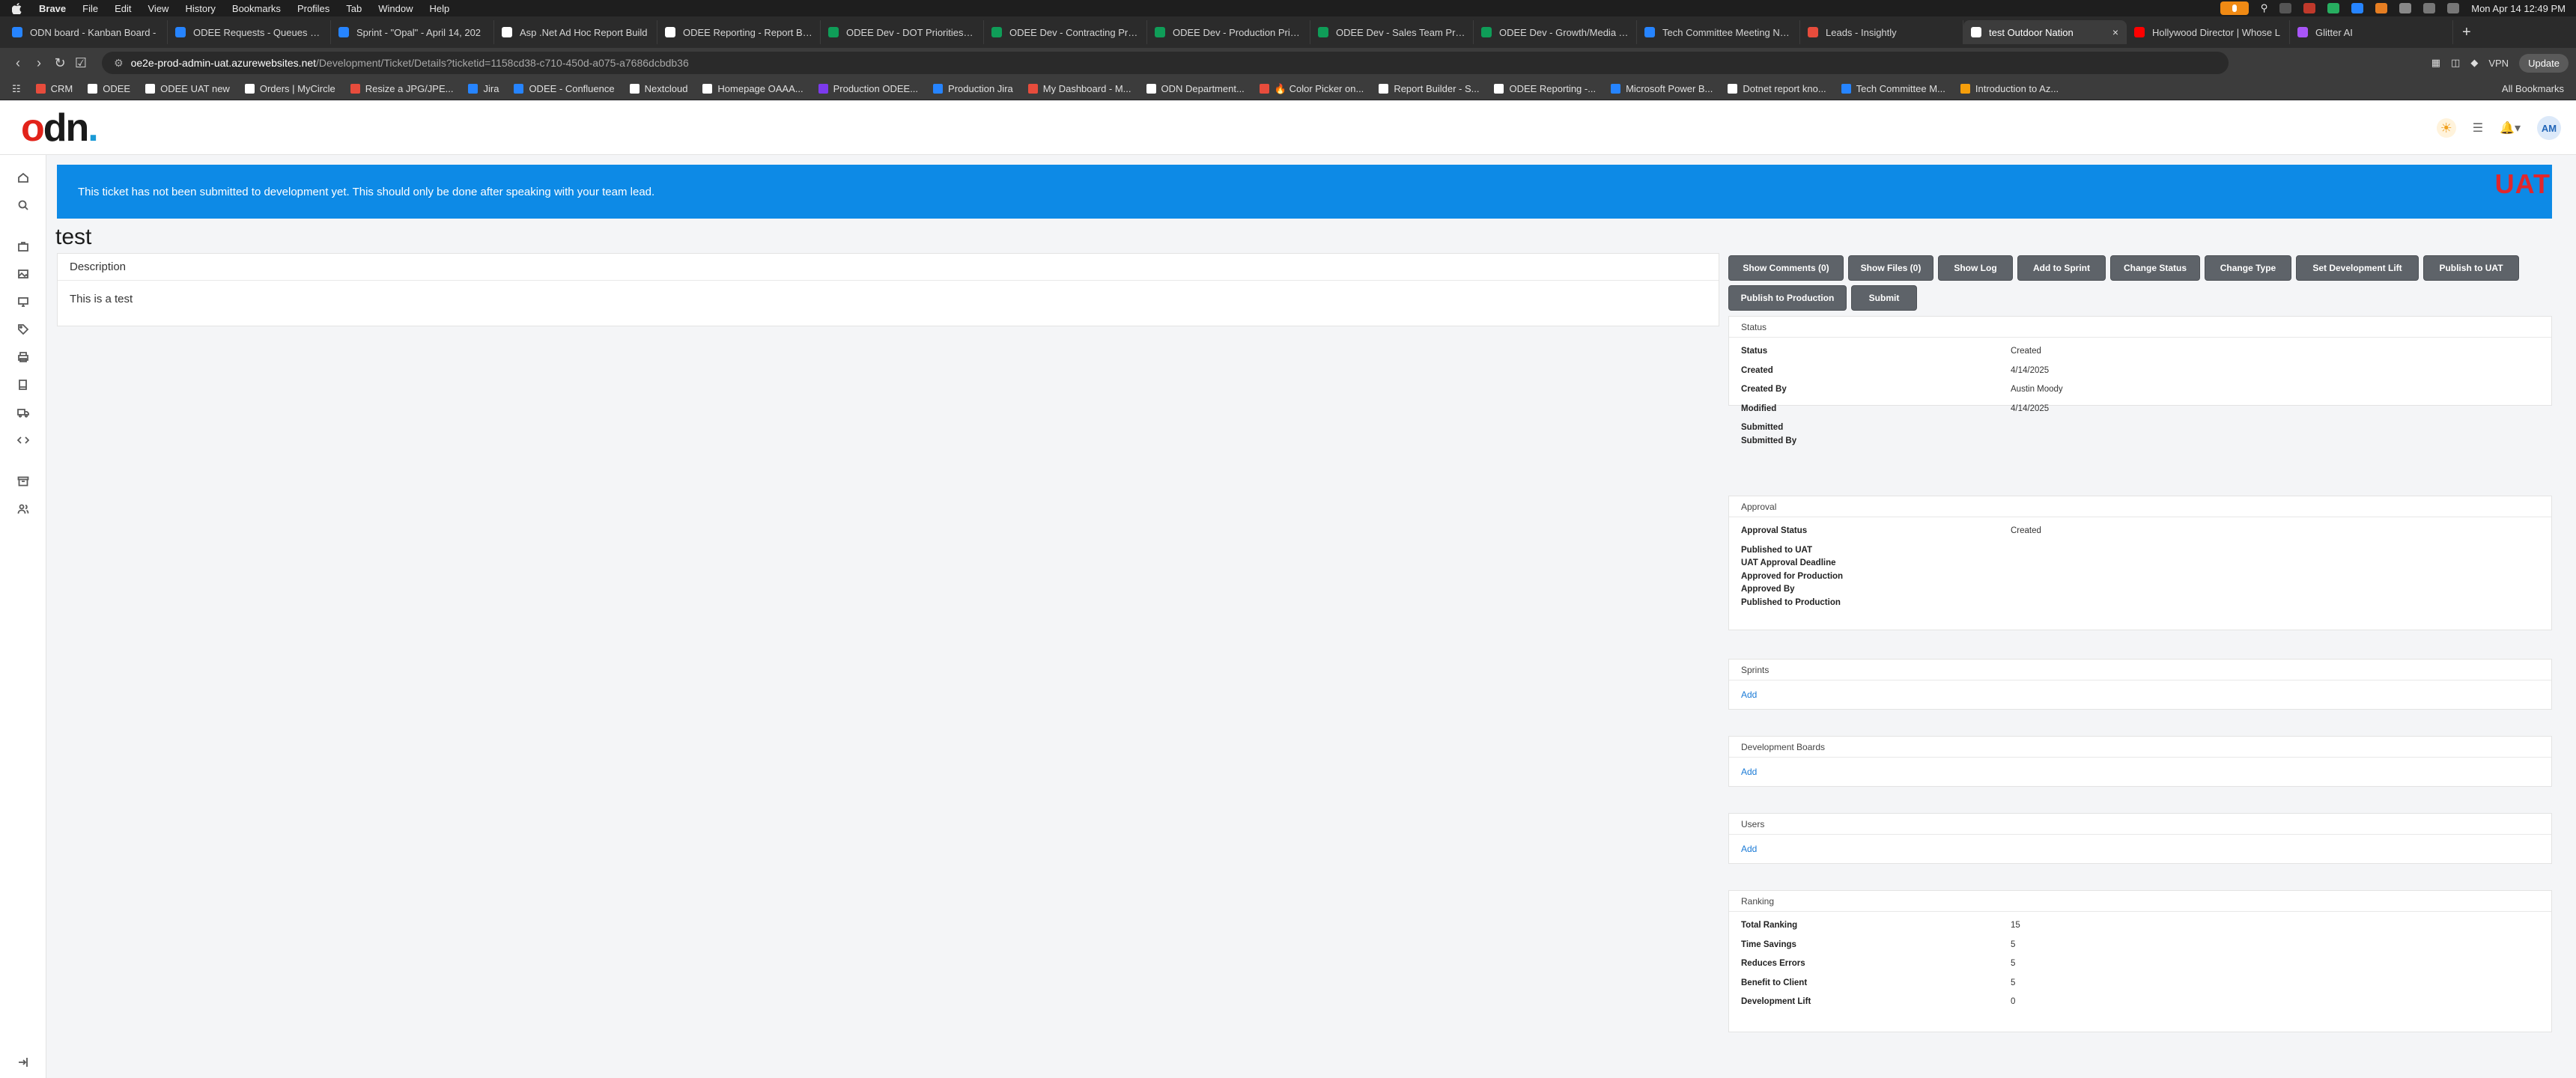  Describe the element at coordinates (2309, 8) in the screenshot. I see `app-status-icon` at that location.